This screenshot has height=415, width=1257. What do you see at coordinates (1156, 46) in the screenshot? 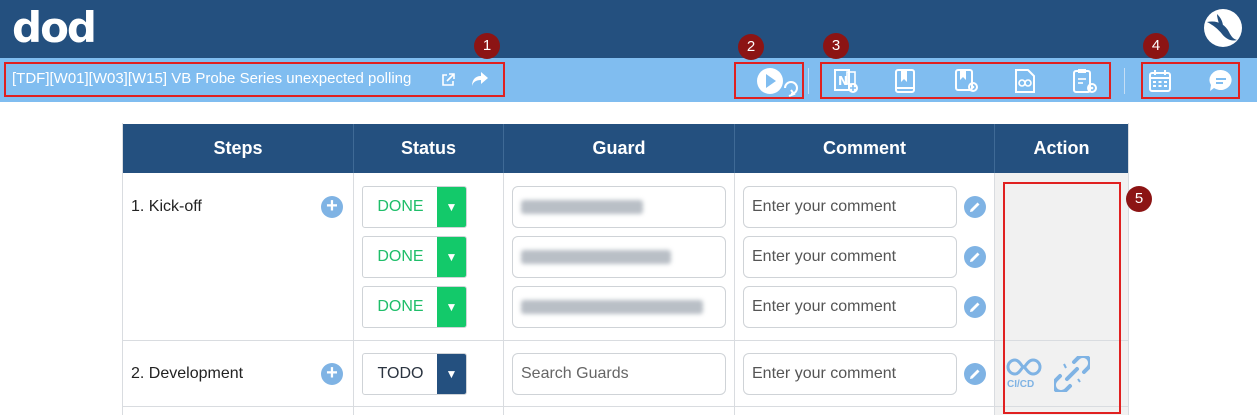
I see `annotation-badge-4: 4` at bounding box center [1156, 46].